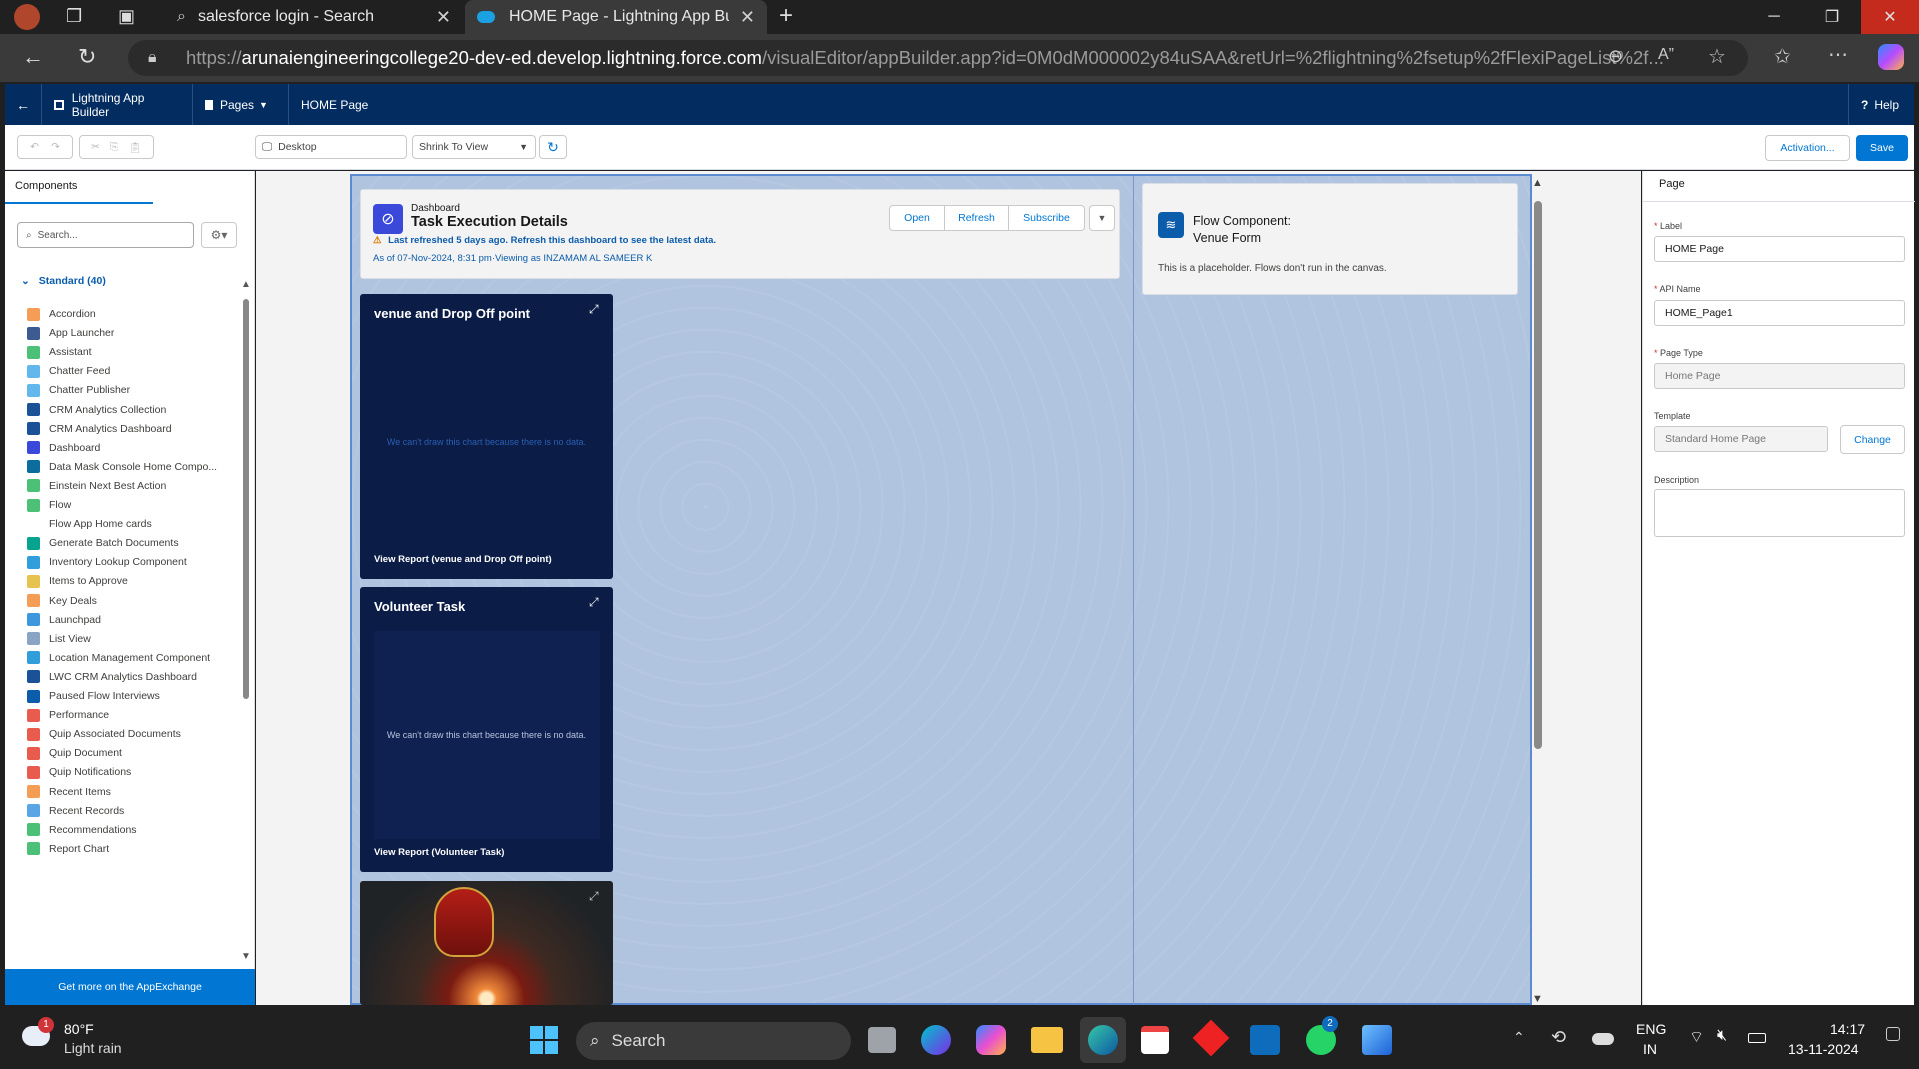 The width and height of the screenshot is (1919, 1069). I want to click on component-item: Launchpad, so click(64, 620).